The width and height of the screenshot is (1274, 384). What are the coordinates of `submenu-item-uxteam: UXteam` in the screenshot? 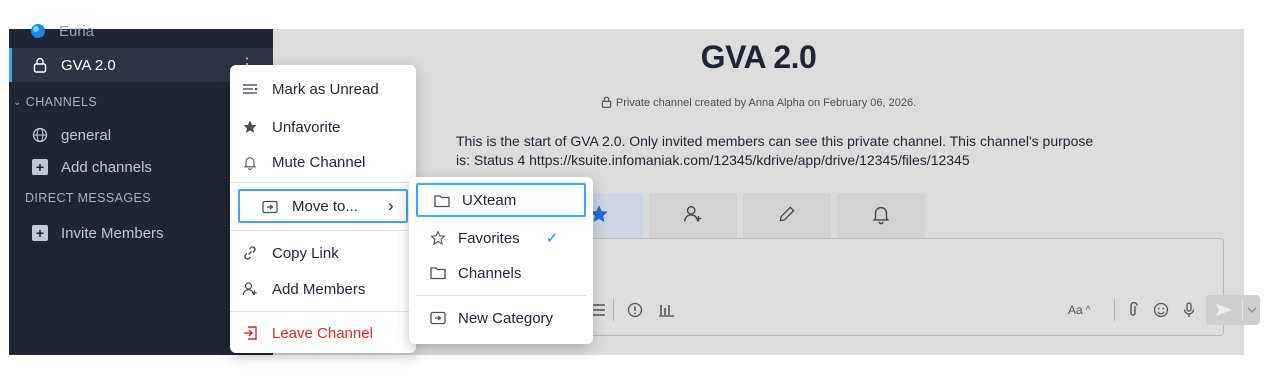 It's located at (501, 200).